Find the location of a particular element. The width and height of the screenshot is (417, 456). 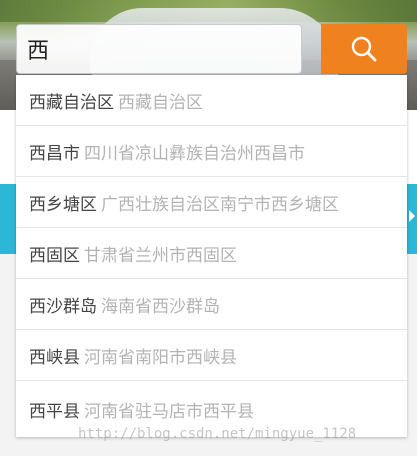

suggestion-item: 西沙群岛 海南省西沙群岛 is located at coordinates (211, 304).